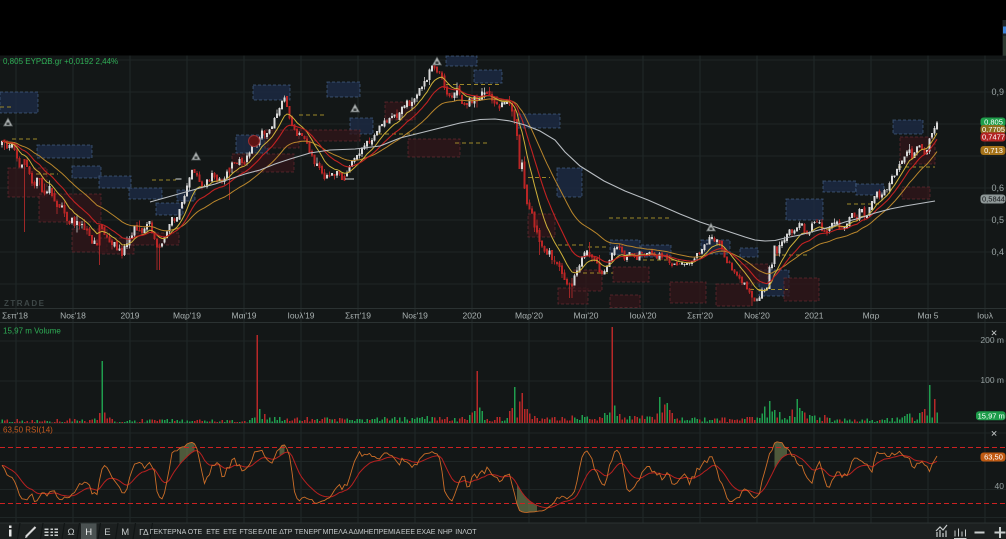 The height and width of the screenshot is (539, 1006). Describe the element at coordinates (130, 316) in the screenshot. I see `svg-text: 2019` at that location.